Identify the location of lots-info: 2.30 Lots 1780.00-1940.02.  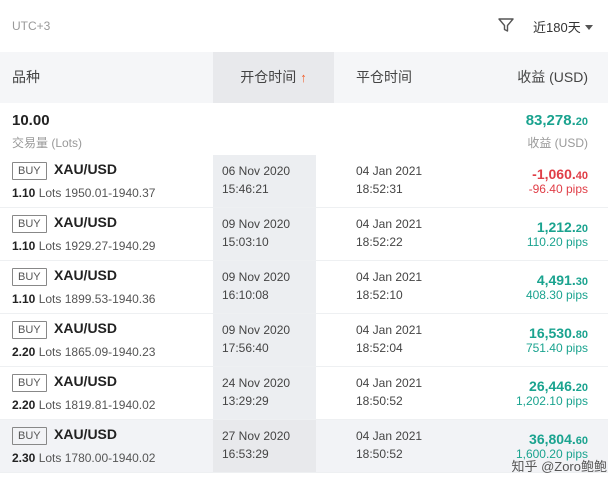
(83, 458).